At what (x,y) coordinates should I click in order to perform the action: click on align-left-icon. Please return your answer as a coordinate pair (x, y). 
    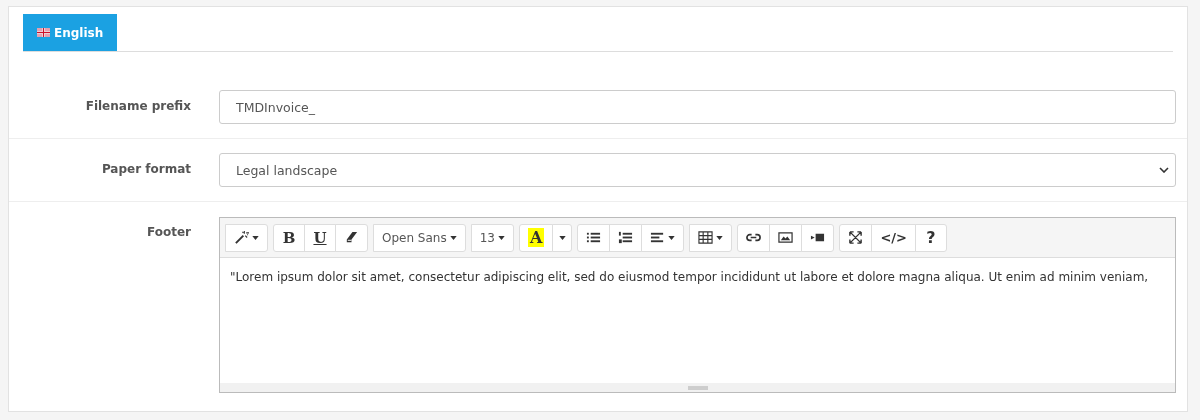
    Looking at the image, I should click on (658, 237).